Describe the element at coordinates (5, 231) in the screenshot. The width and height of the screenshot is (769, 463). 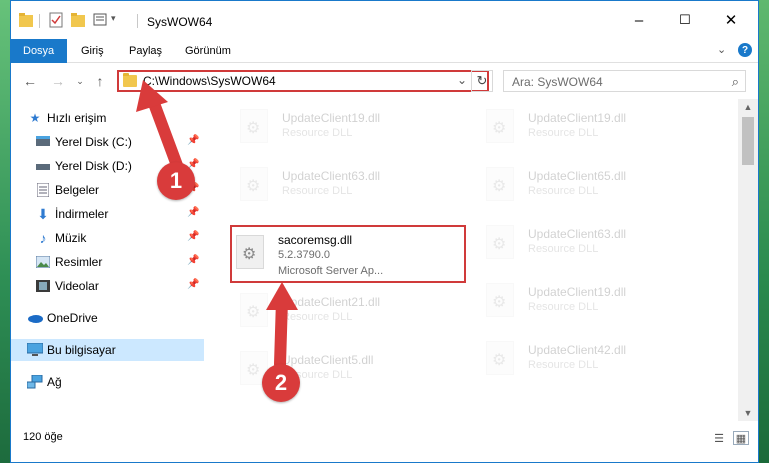
I see `desktop-background-left` at that location.